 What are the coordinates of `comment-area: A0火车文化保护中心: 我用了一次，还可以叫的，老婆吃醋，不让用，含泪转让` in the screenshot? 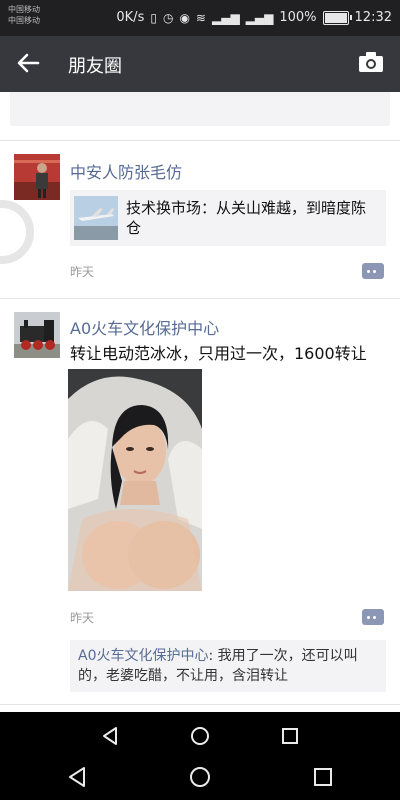 It's located at (228, 666).